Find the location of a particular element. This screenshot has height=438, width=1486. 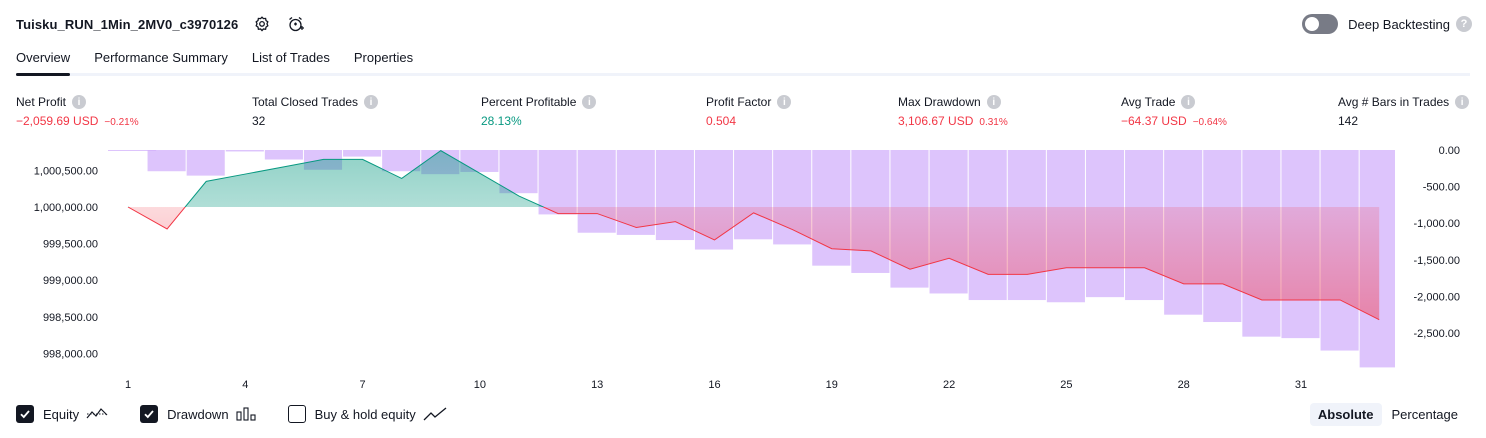

left-axis-tick: 998,000.00 is located at coordinates (70, 354).